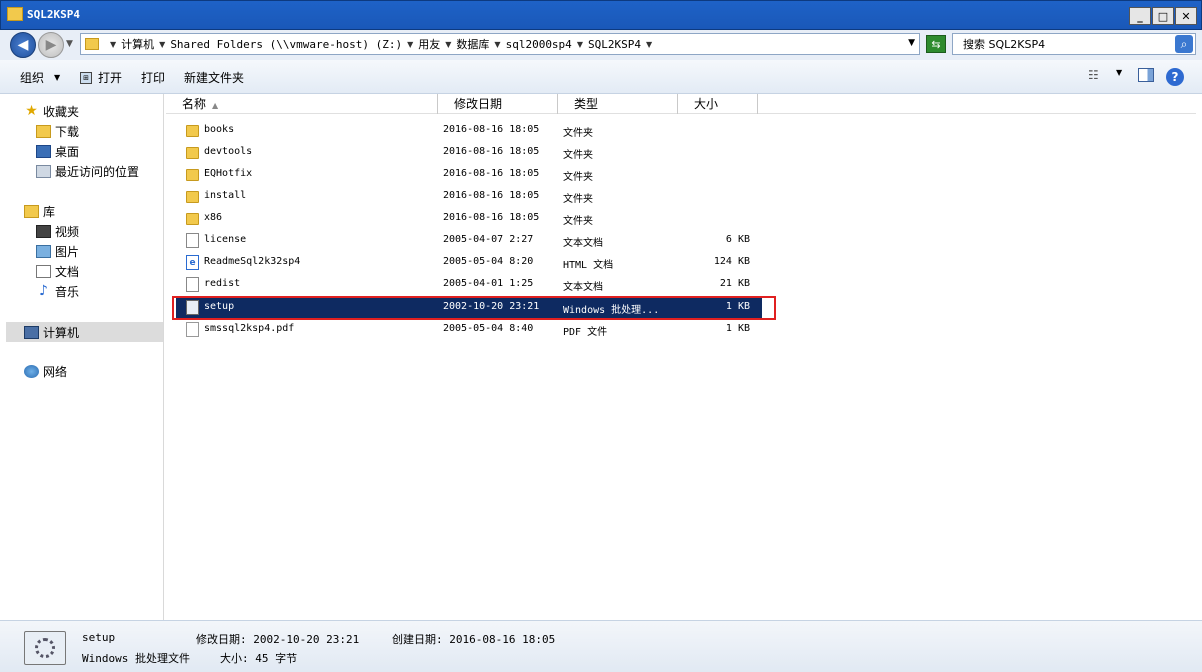 This screenshot has width=1202, height=672. Describe the element at coordinates (43, 271) in the screenshot. I see `documents-icon` at that location.